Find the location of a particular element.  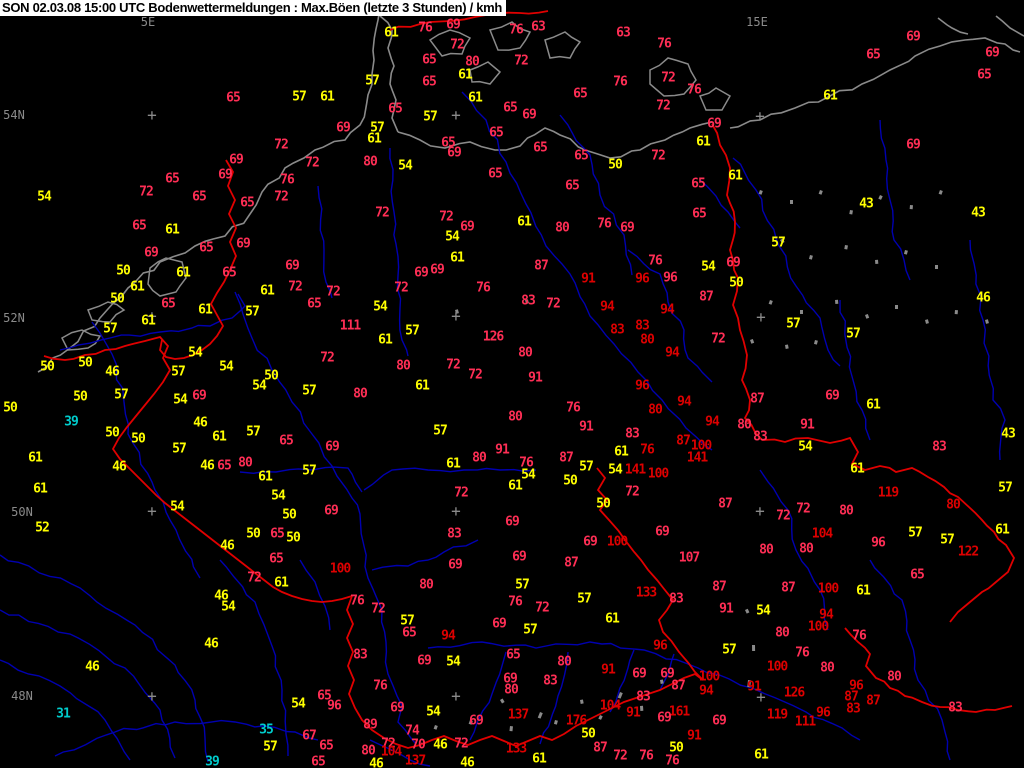

station-gust-value: 87 is located at coordinates (873, 701).